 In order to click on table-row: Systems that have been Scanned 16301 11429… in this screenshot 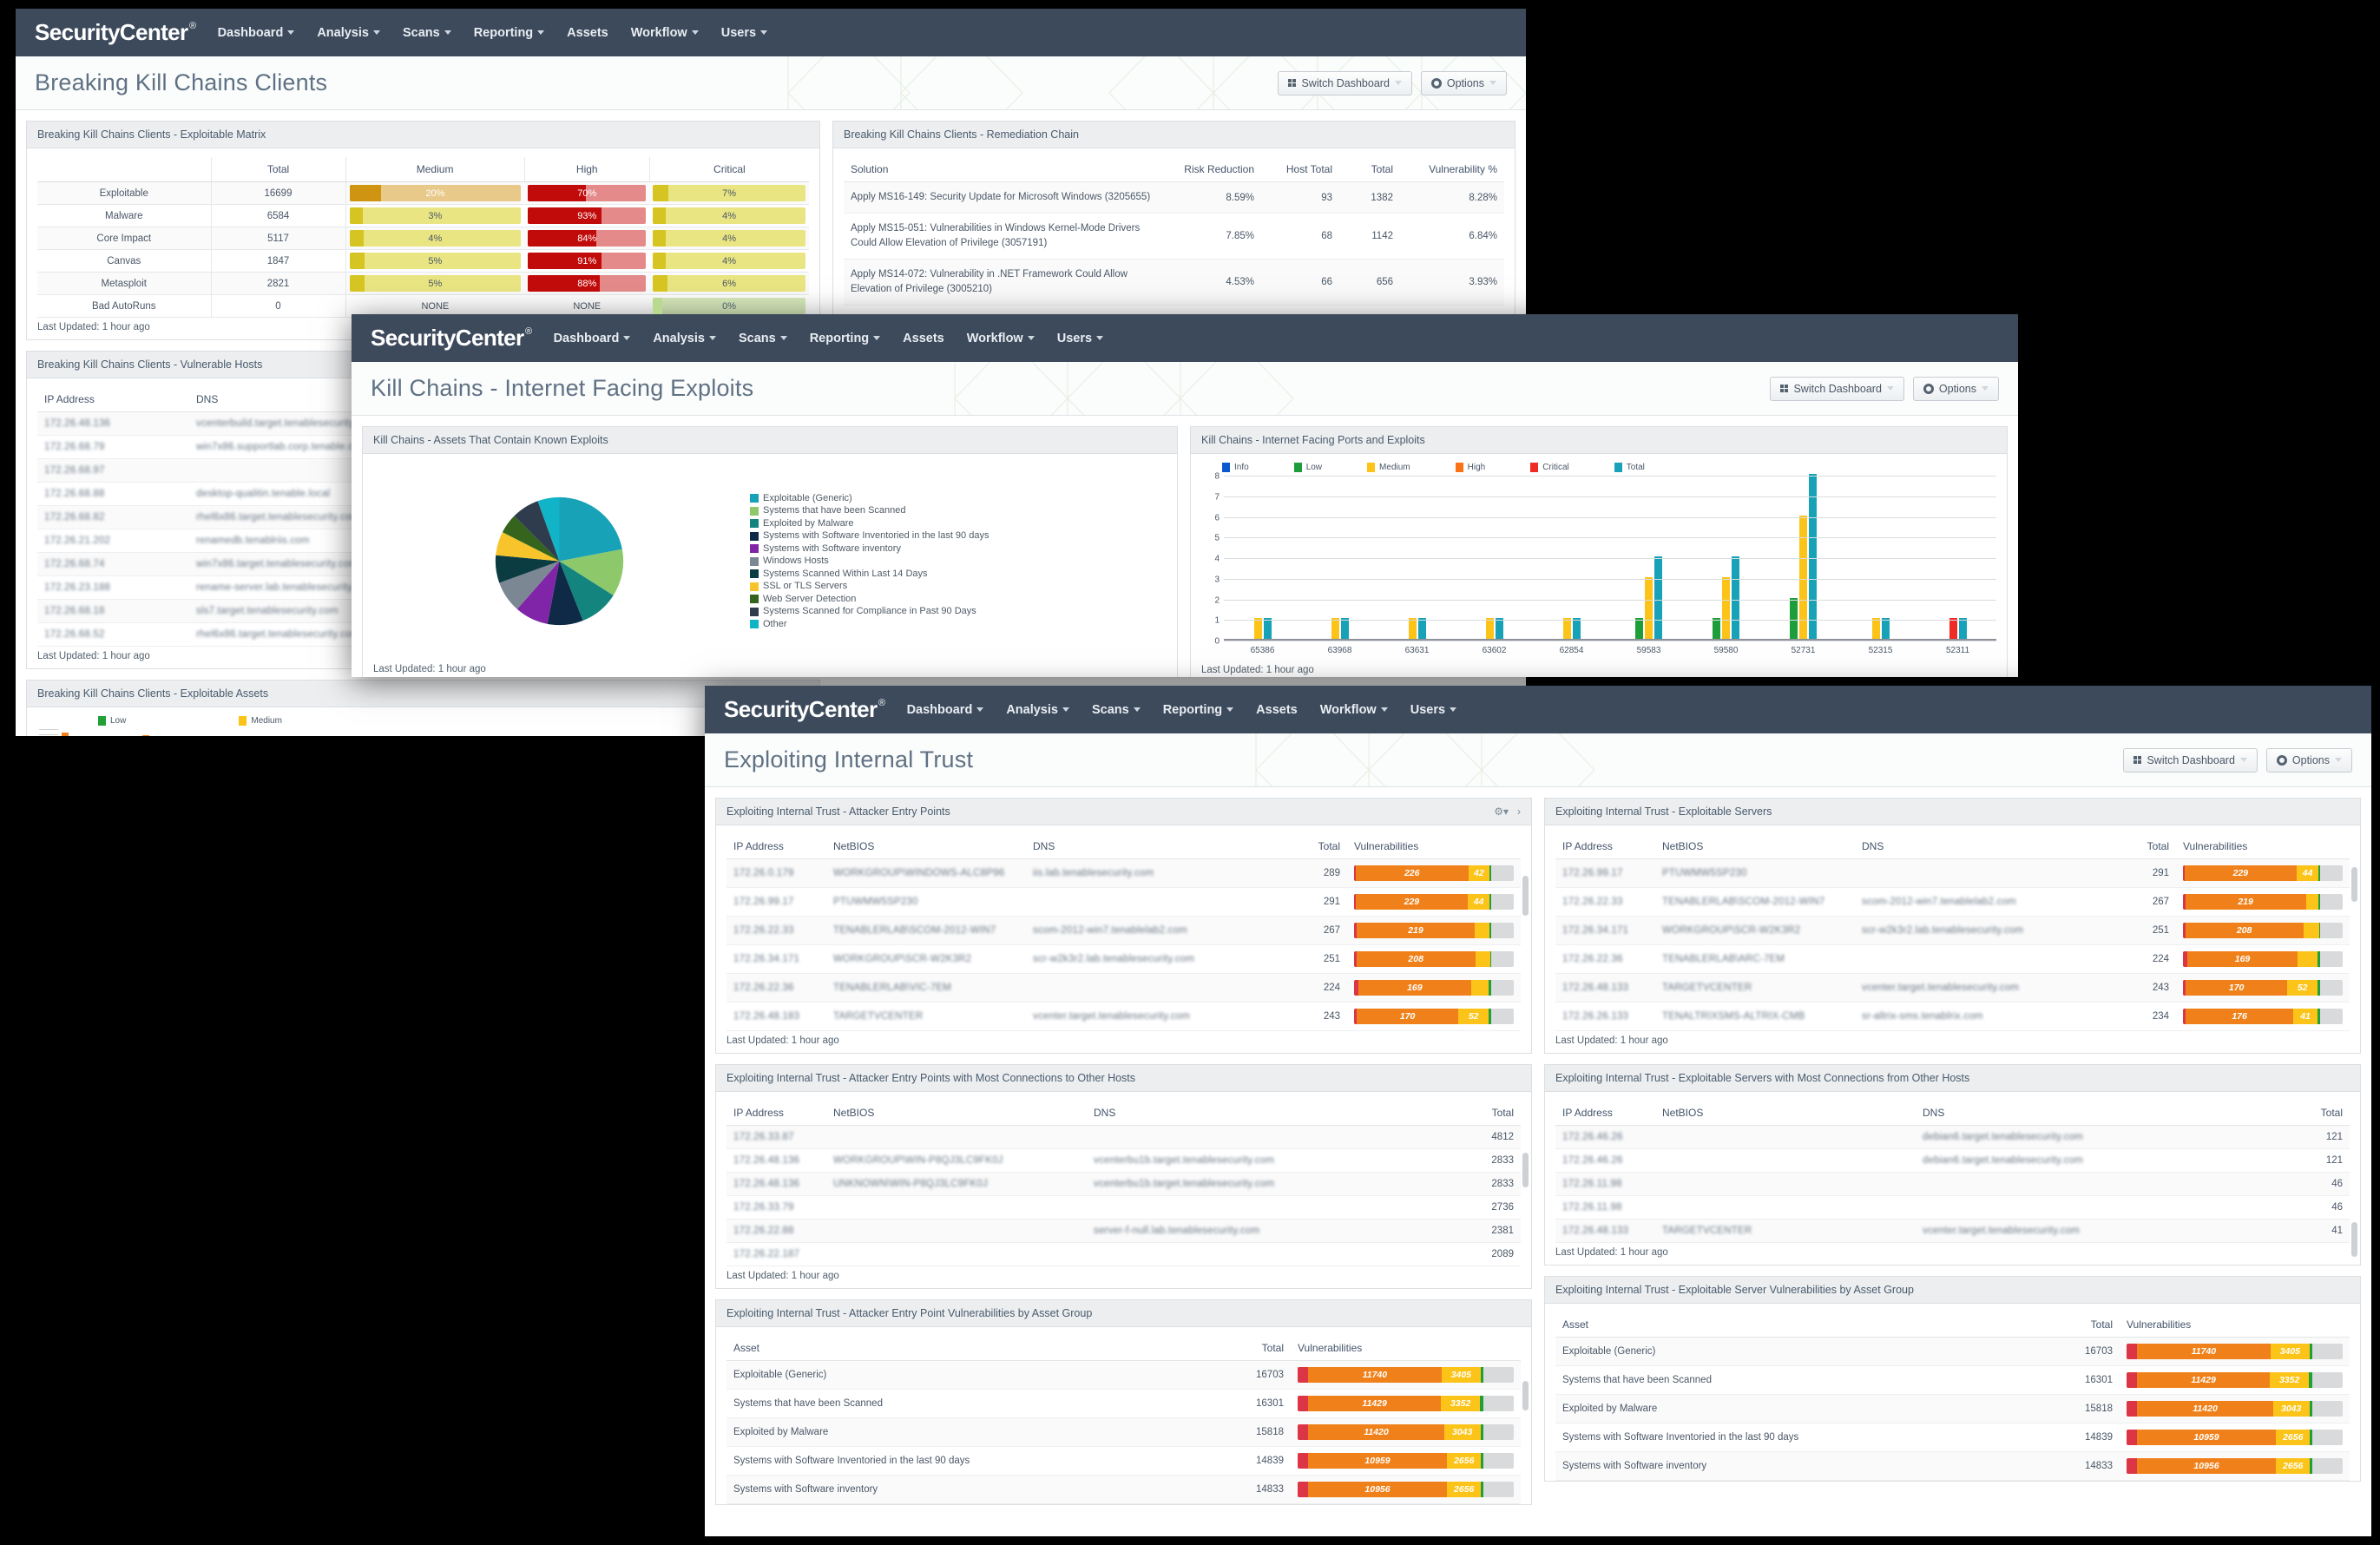, I will do `click(1123, 1403)`.